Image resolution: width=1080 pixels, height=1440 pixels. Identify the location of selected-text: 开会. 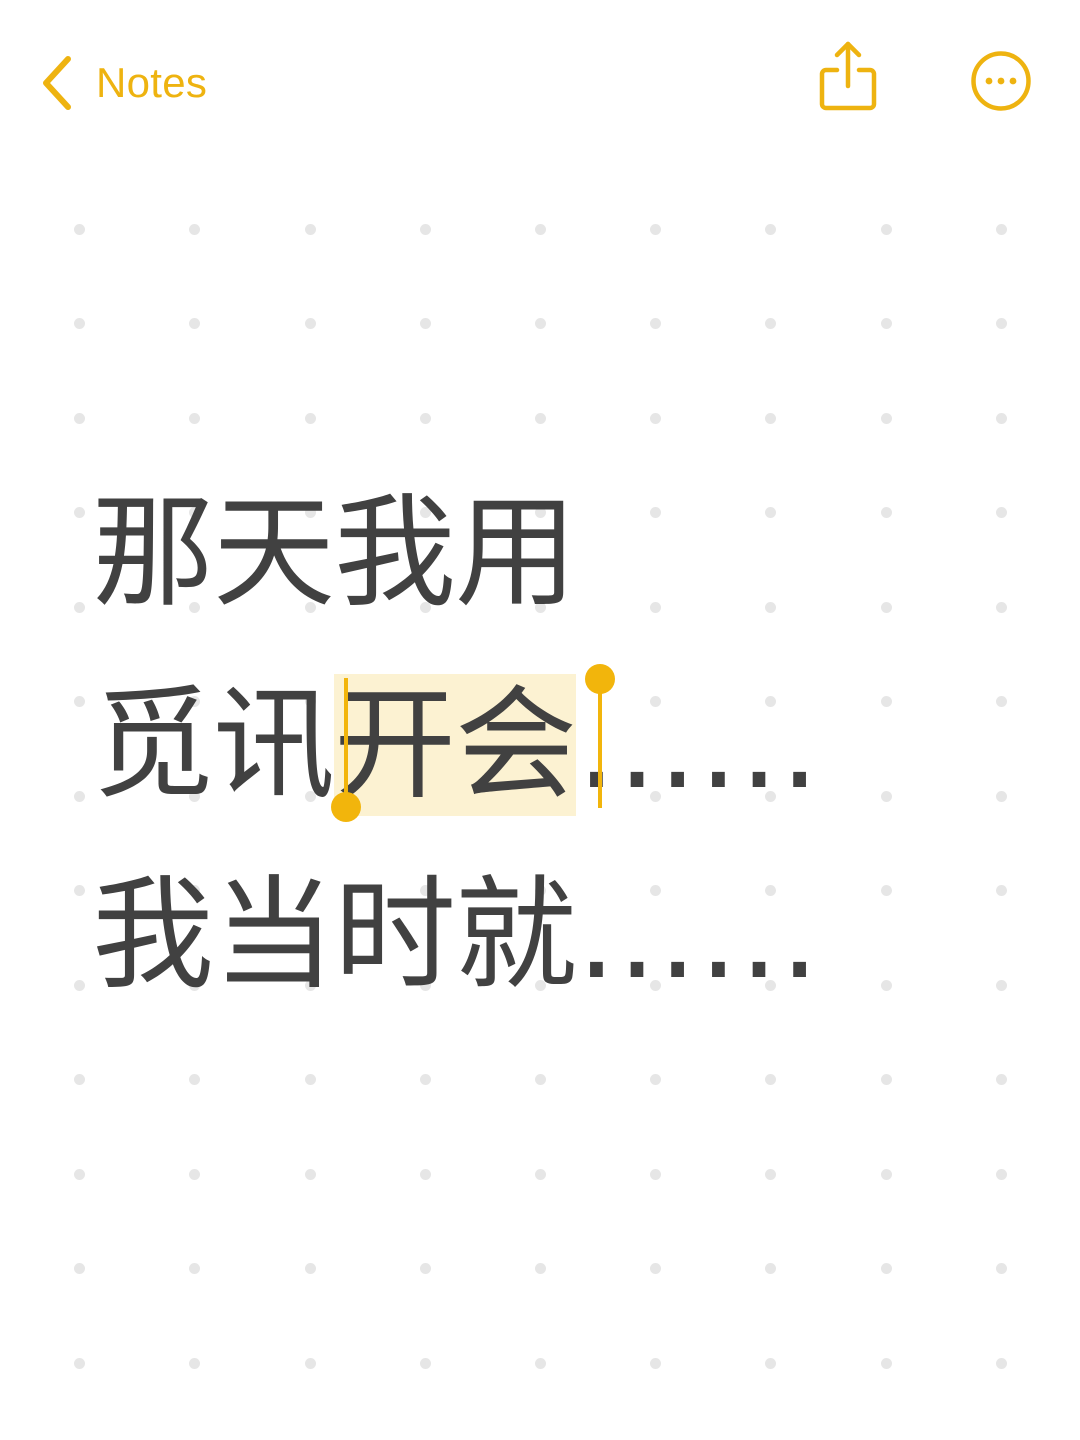
(455, 745).